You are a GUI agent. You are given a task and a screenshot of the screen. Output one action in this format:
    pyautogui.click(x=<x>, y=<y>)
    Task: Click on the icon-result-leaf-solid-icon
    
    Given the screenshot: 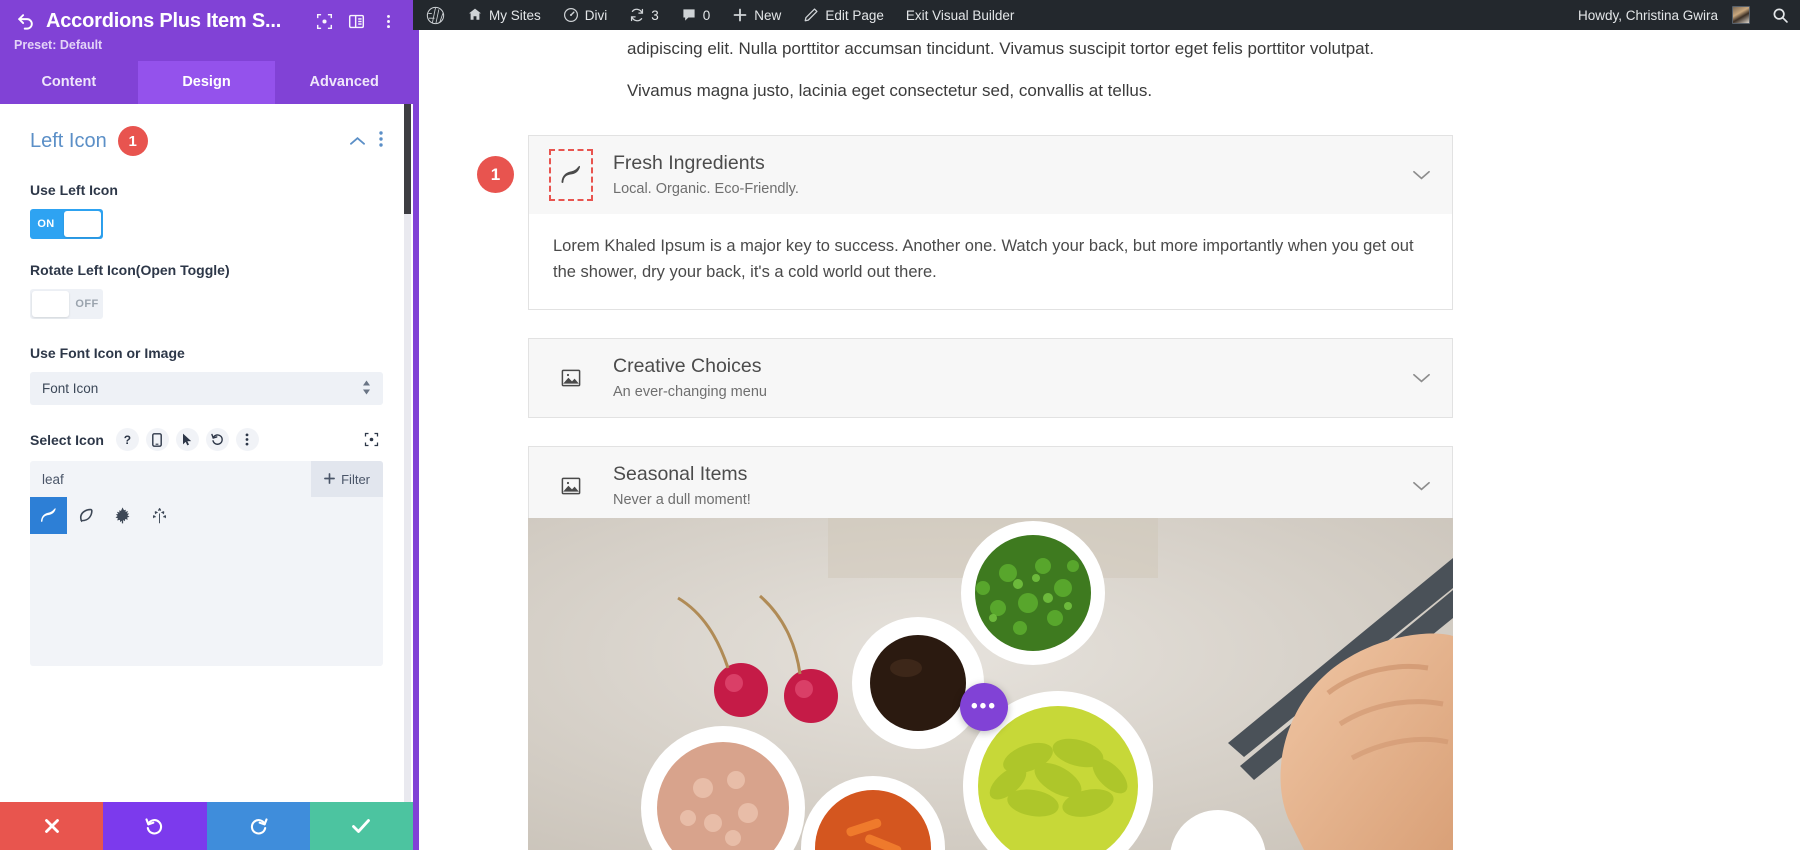 What is the action you would take?
    pyautogui.click(x=48, y=515)
    